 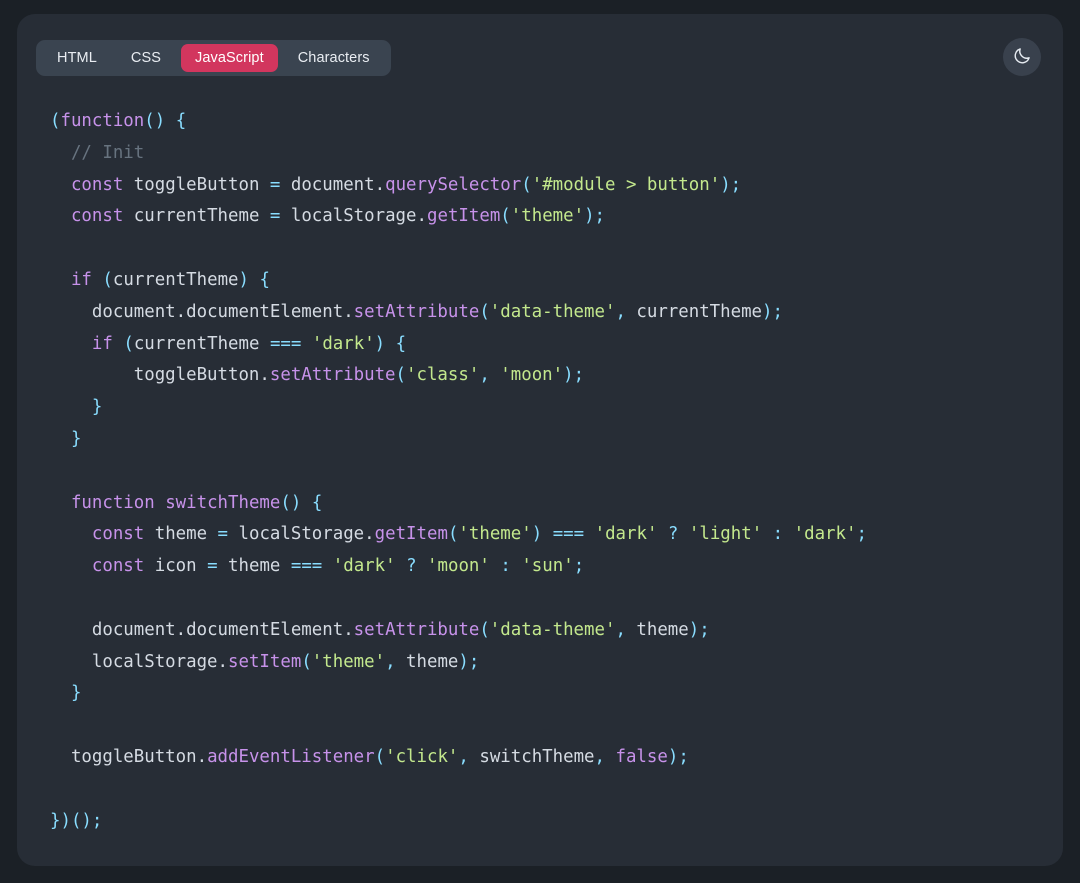 I want to click on code-token: :, so click(x=505, y=566).